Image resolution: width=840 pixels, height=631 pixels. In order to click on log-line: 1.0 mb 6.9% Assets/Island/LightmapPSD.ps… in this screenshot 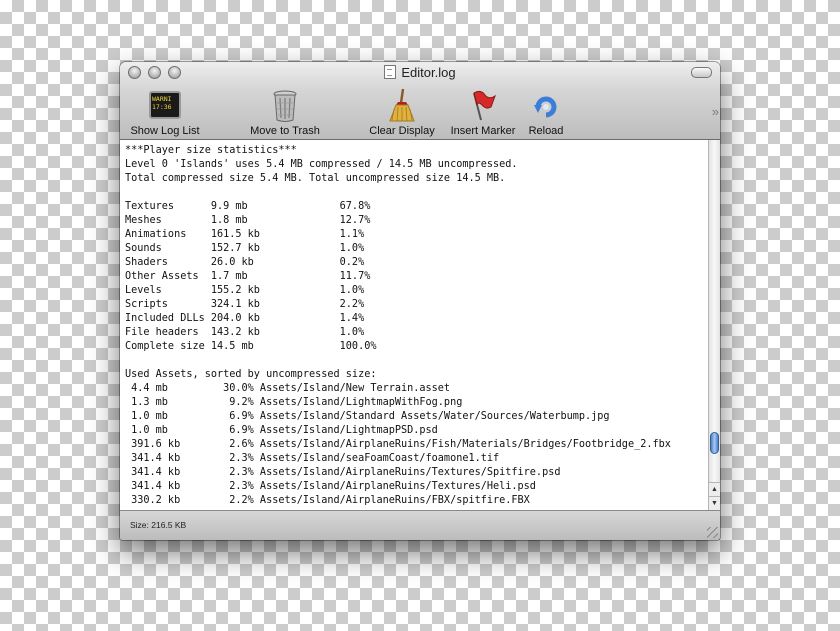, I will do `click(284, 430)`.